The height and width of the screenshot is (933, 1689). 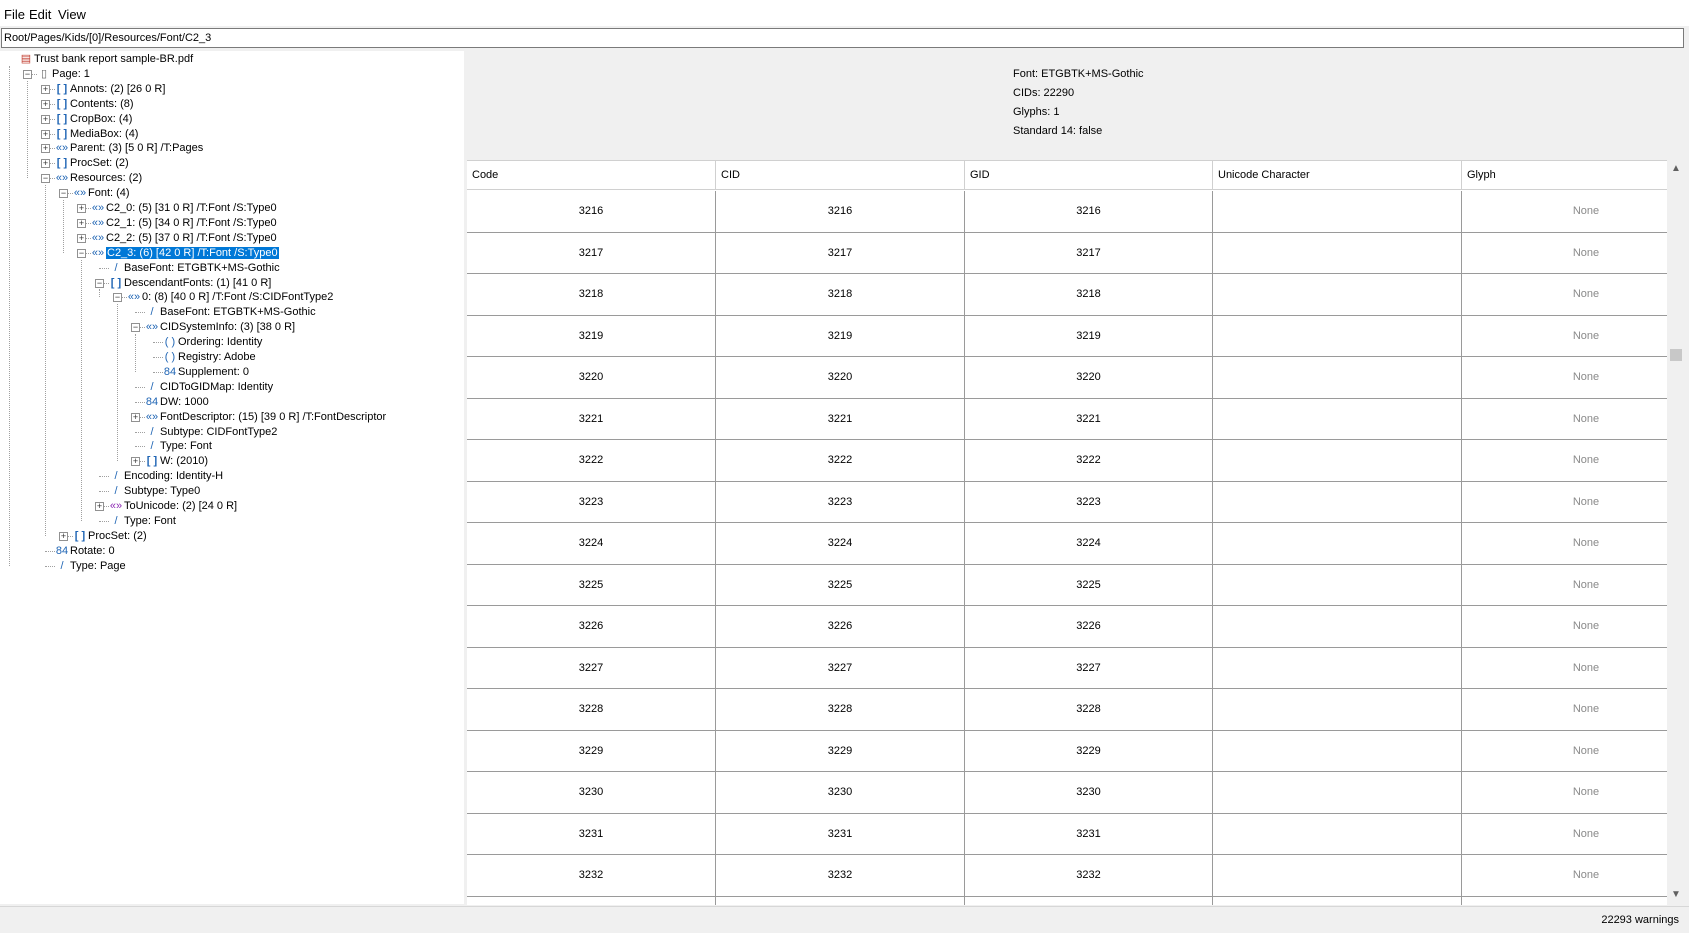 I want to click on tree-node: «» Parent: (3) [5 0 R] /T:Pages, so click(x=128, y=148).